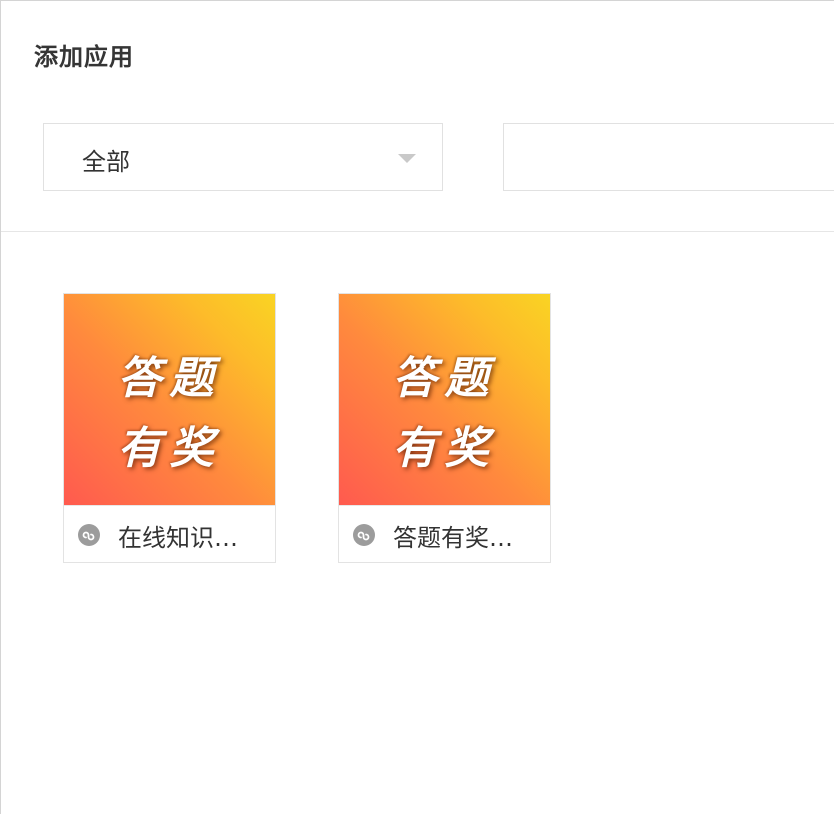 The width and height of the screenshot is (834, 814). I want to click on category-select: 全部, so click(243, 157).